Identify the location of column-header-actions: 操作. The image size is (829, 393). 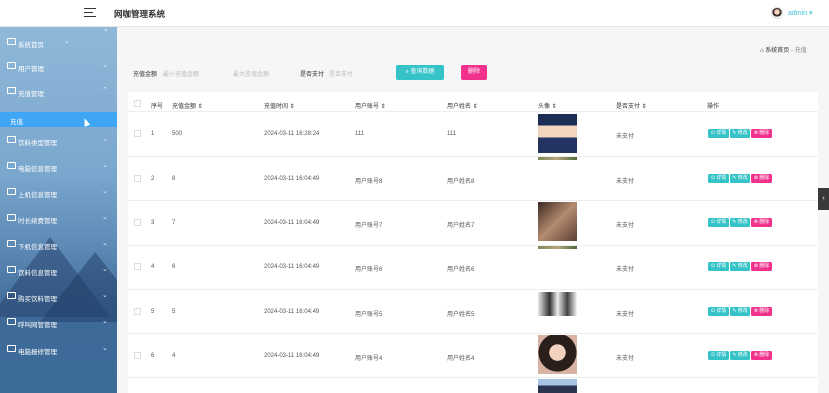
(713, 107).